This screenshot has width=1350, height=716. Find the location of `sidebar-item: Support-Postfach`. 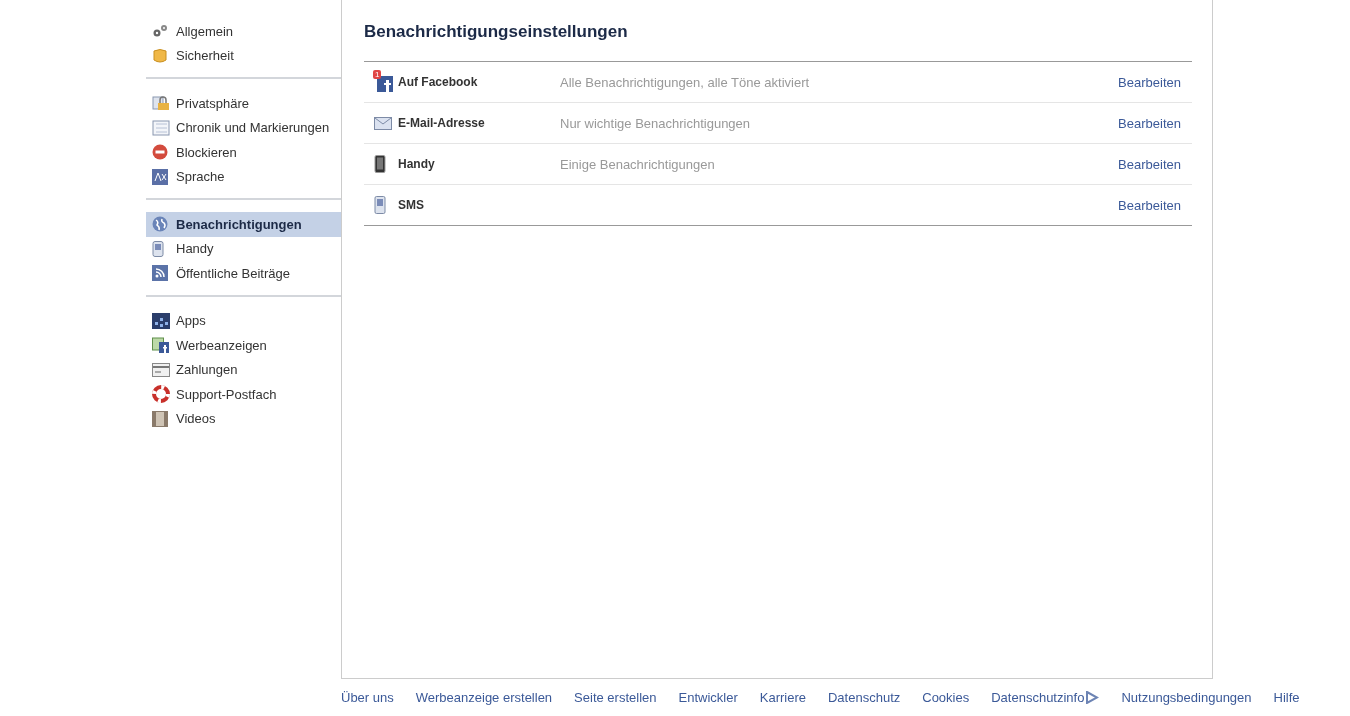

sidebar-item: Support-Postfach is located at coordinates (243, 394).